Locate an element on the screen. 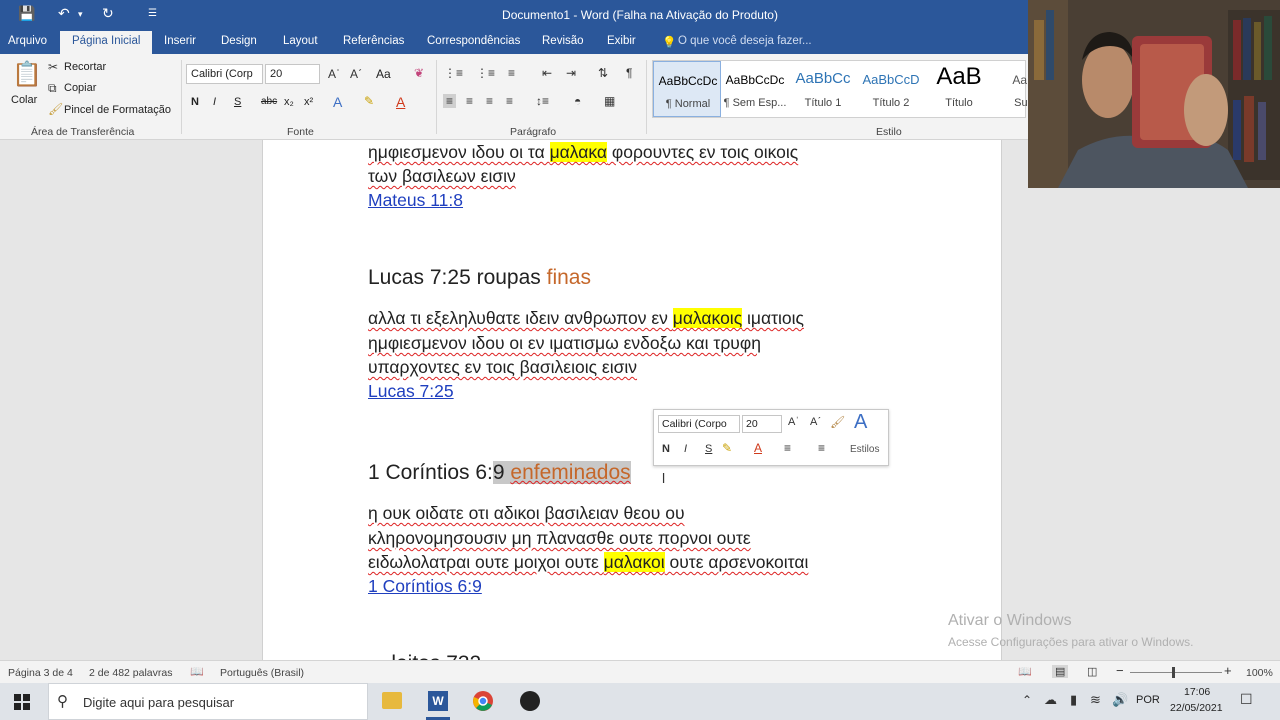 The image size is (1280, 720). reference-link: Lucas 7:25 is located at coordinates (411, 391).